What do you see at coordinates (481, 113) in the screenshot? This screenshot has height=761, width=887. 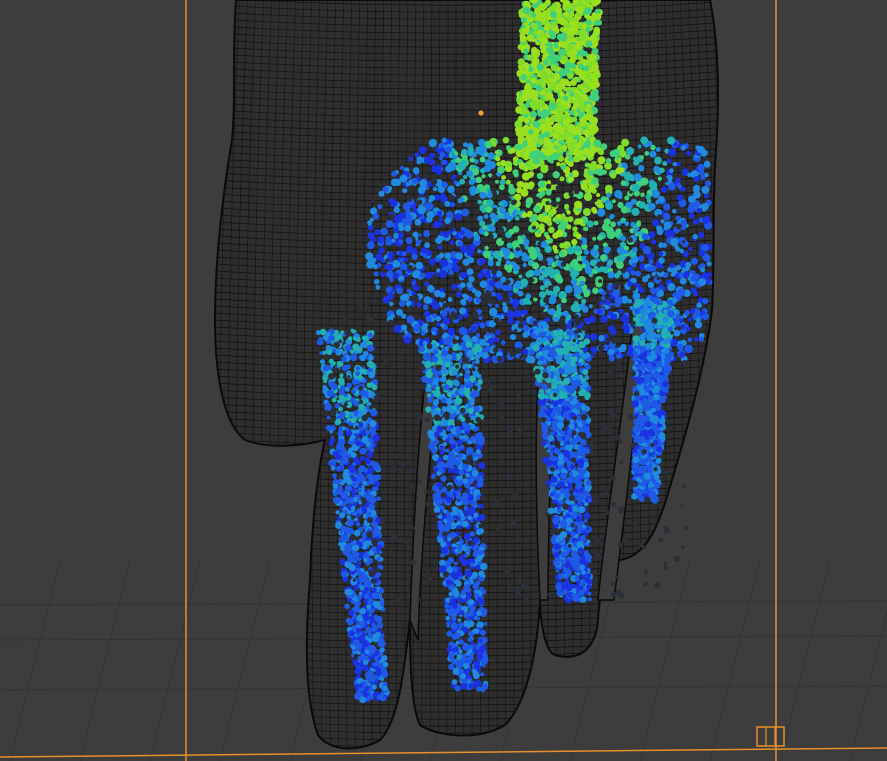 I see `object-origin-dot` at bounding box center [481, 113].